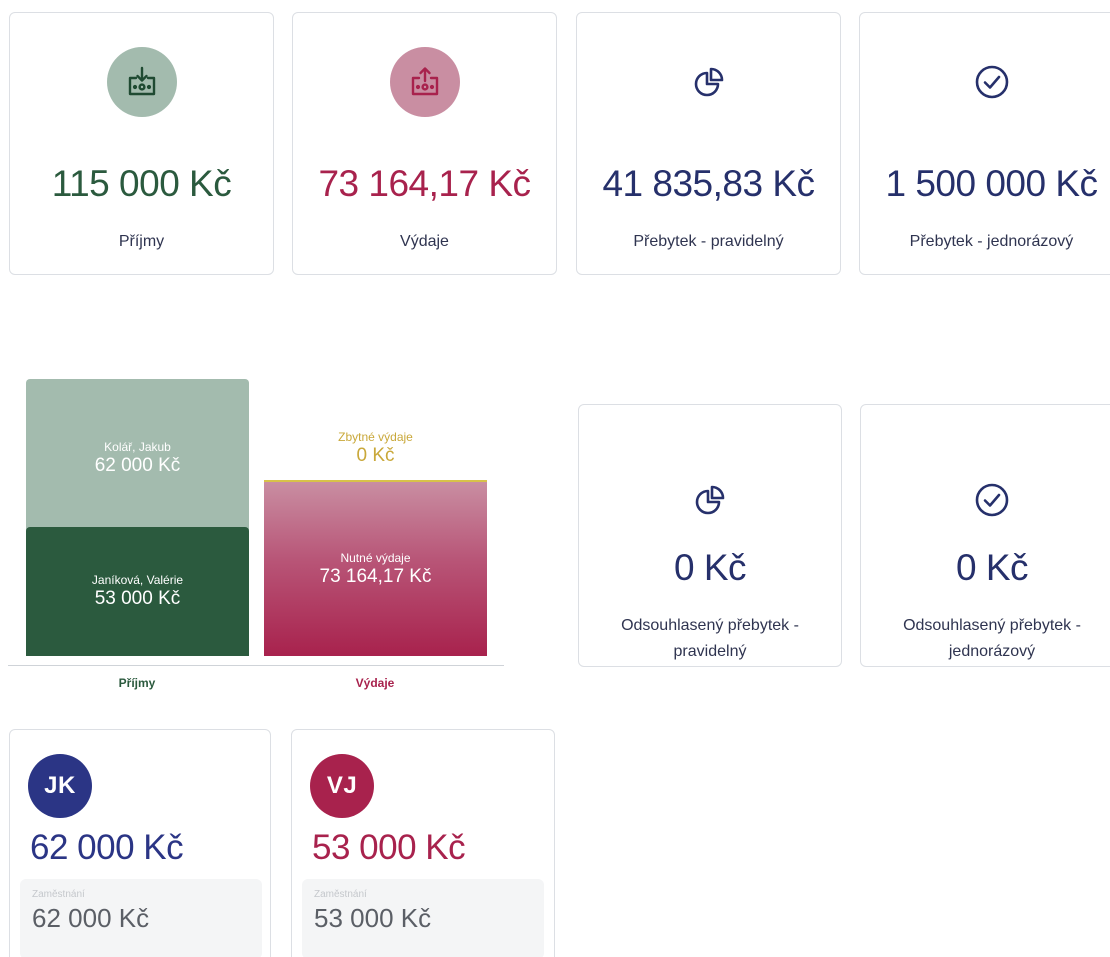 This screenshot has height=957, width=1110. What do you see at coordinates (424, 183) in the screenshot?
I see `expense-amount: 73 164,17 Kč` at bounding box center [424, 183].